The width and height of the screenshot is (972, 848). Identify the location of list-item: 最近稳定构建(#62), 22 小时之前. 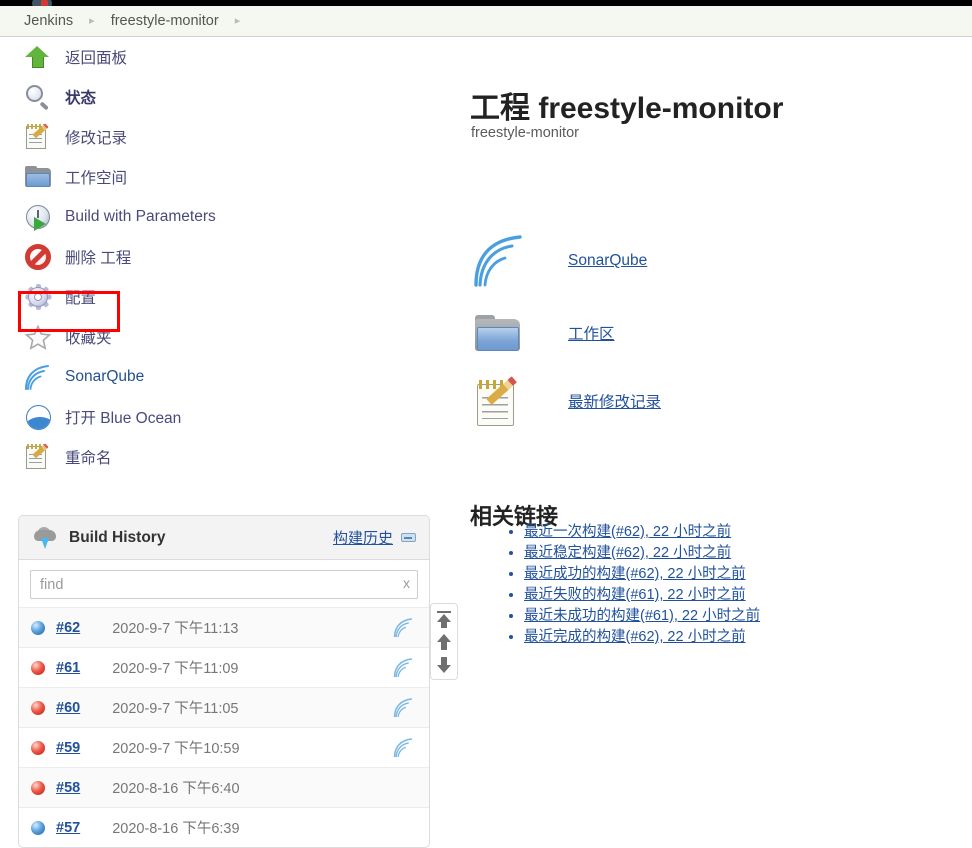
(642, 553).